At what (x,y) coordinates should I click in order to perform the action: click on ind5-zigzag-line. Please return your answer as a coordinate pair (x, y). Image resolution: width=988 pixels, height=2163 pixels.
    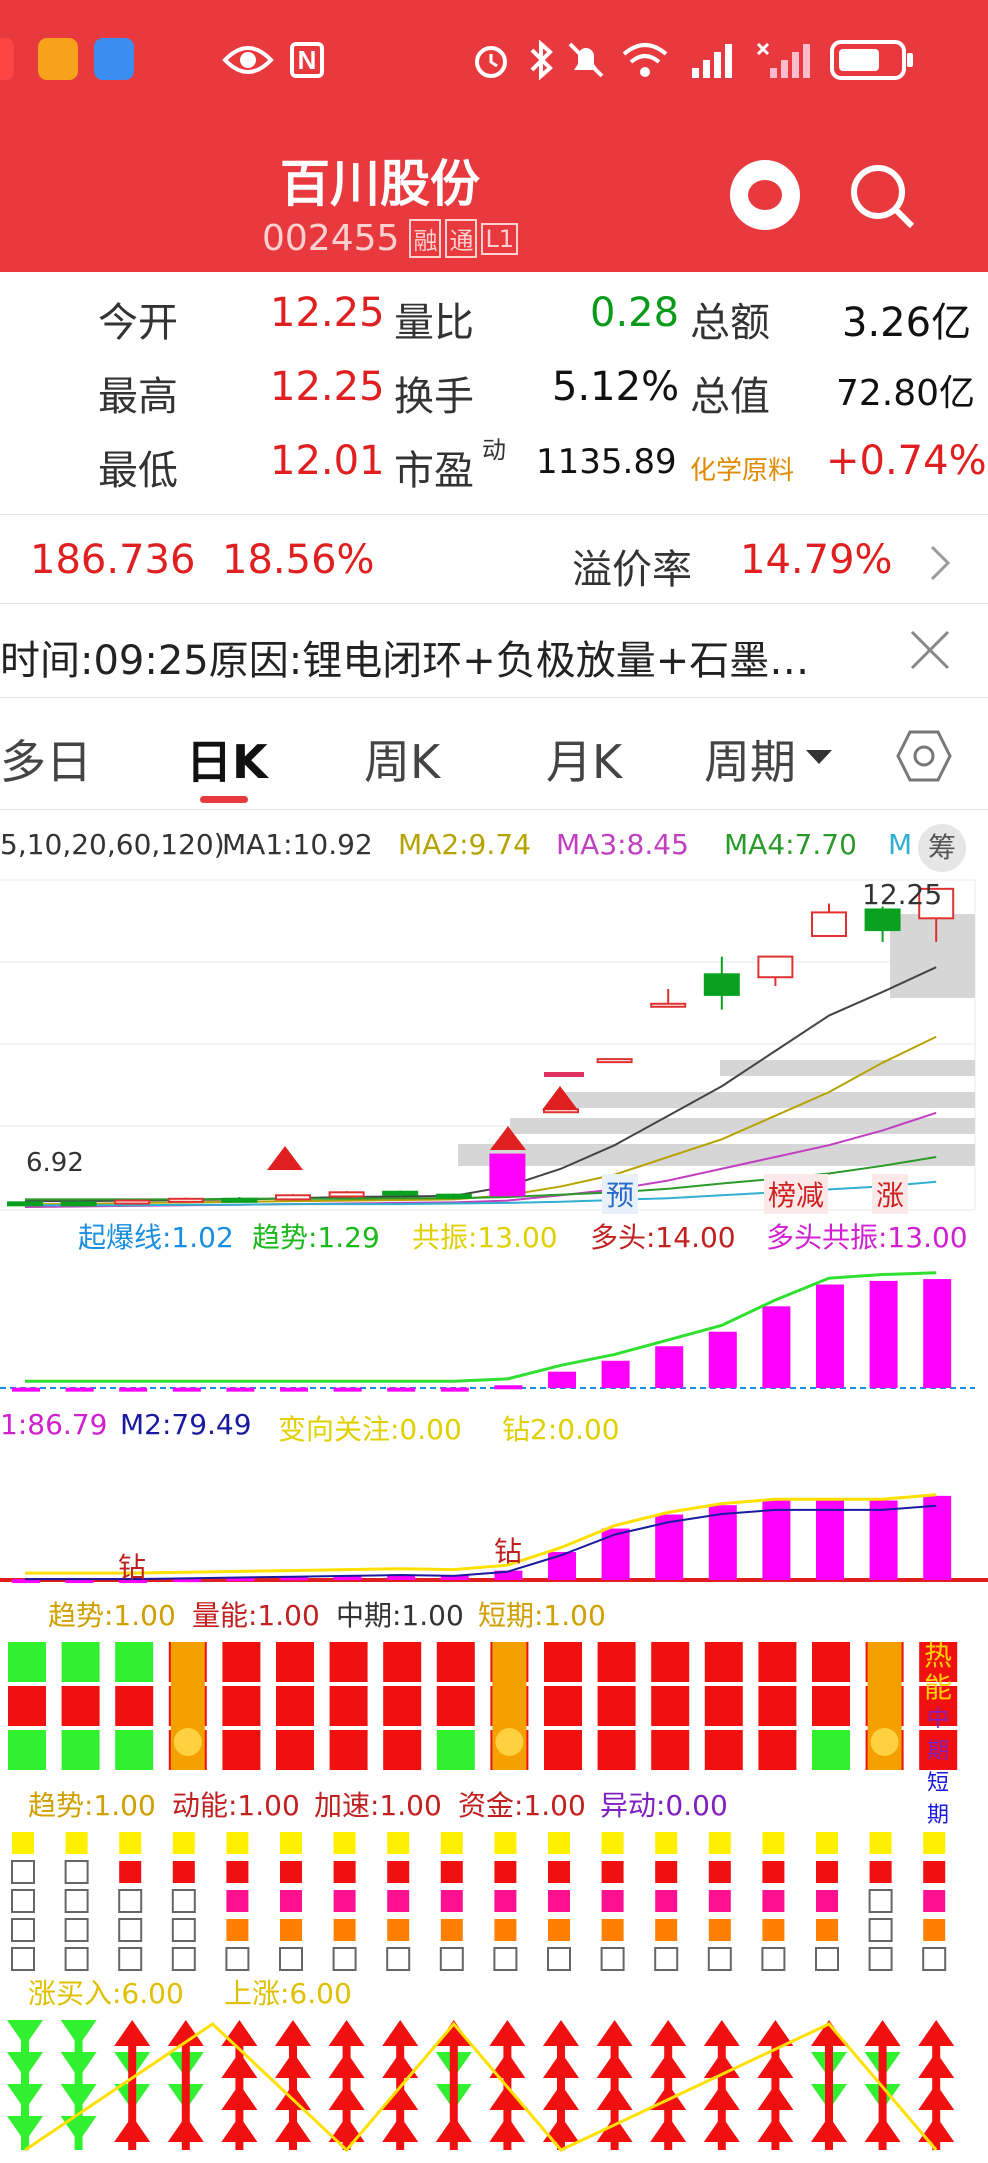
    Looking at the image, I should click on (481, 2087).